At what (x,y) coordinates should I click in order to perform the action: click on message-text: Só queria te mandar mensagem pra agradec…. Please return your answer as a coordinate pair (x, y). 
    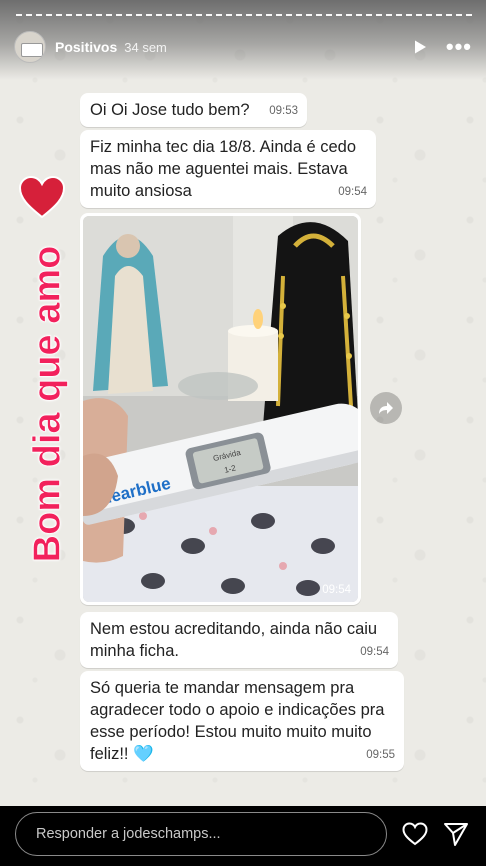
    Looking at the image, I should click on (237, 721).